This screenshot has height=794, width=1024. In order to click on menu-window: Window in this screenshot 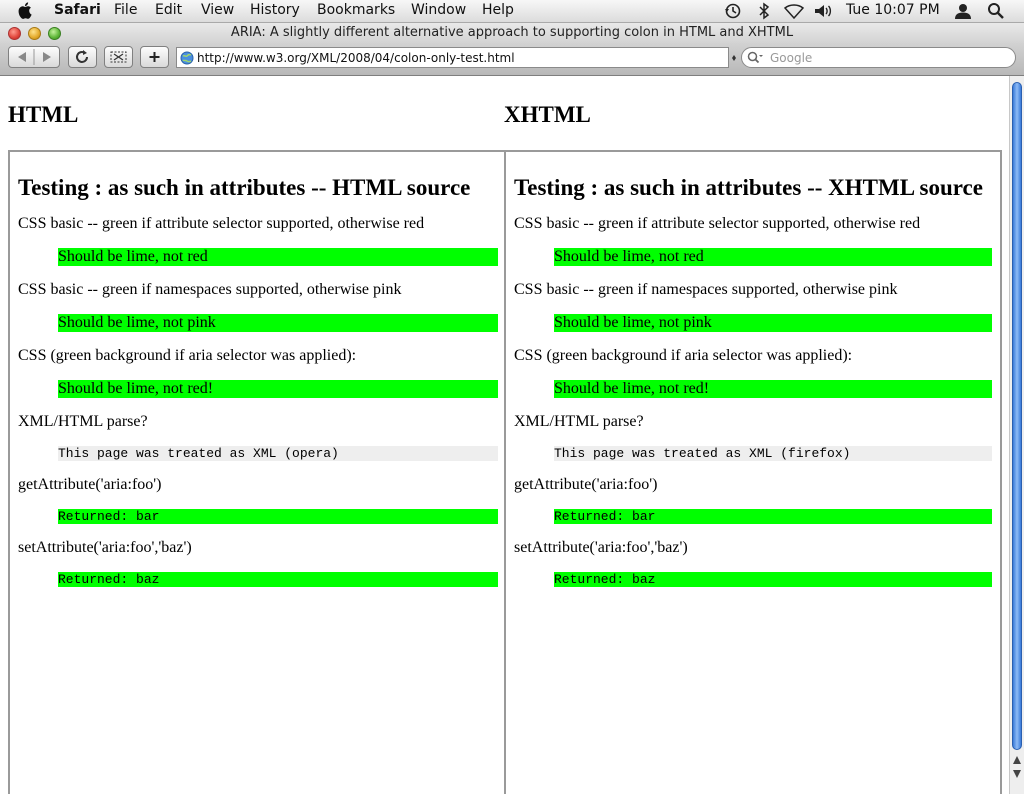, I will do `click(438, 10)`.